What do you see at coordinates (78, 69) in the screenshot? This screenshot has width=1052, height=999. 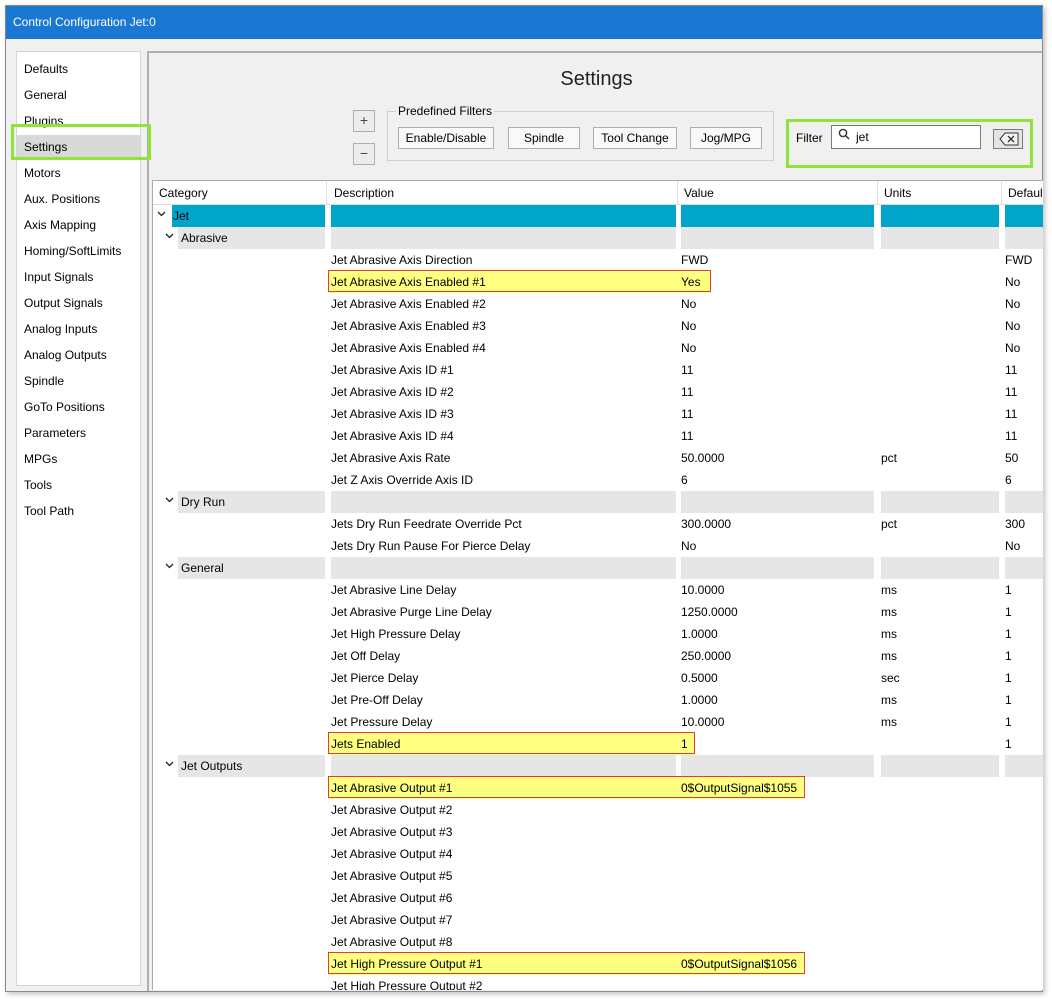 I see `sidebar-item-defaults: Defaults` at bounding box center [78, 69].